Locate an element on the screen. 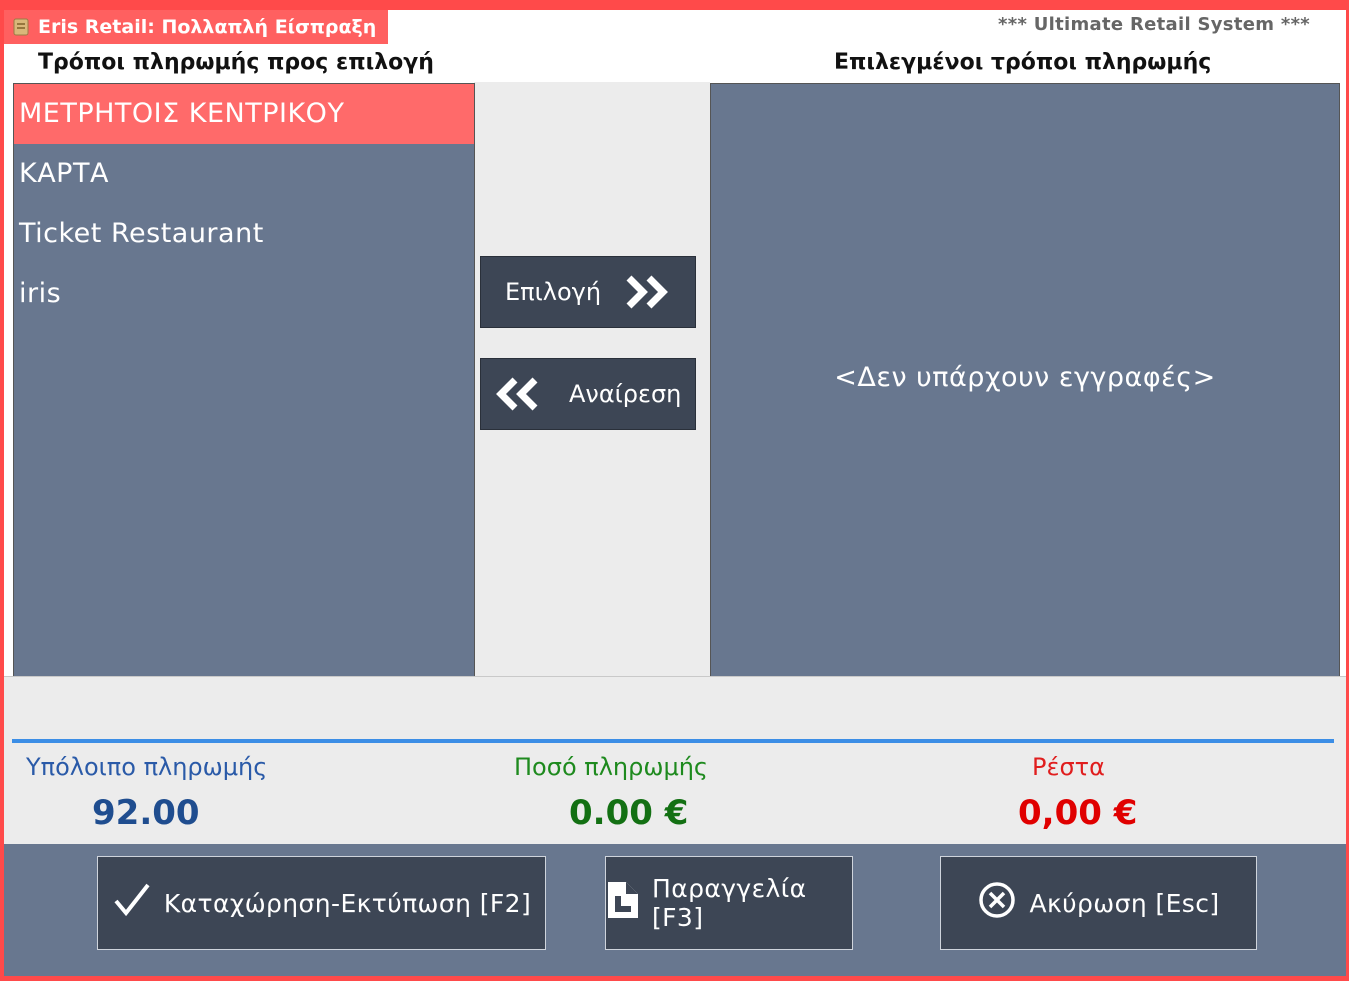 Image resolution: width=1349 pixels, height=981 pixels. remaining-label: Υπόλοιπο πληρωμής is located at coordinates (147, 767).